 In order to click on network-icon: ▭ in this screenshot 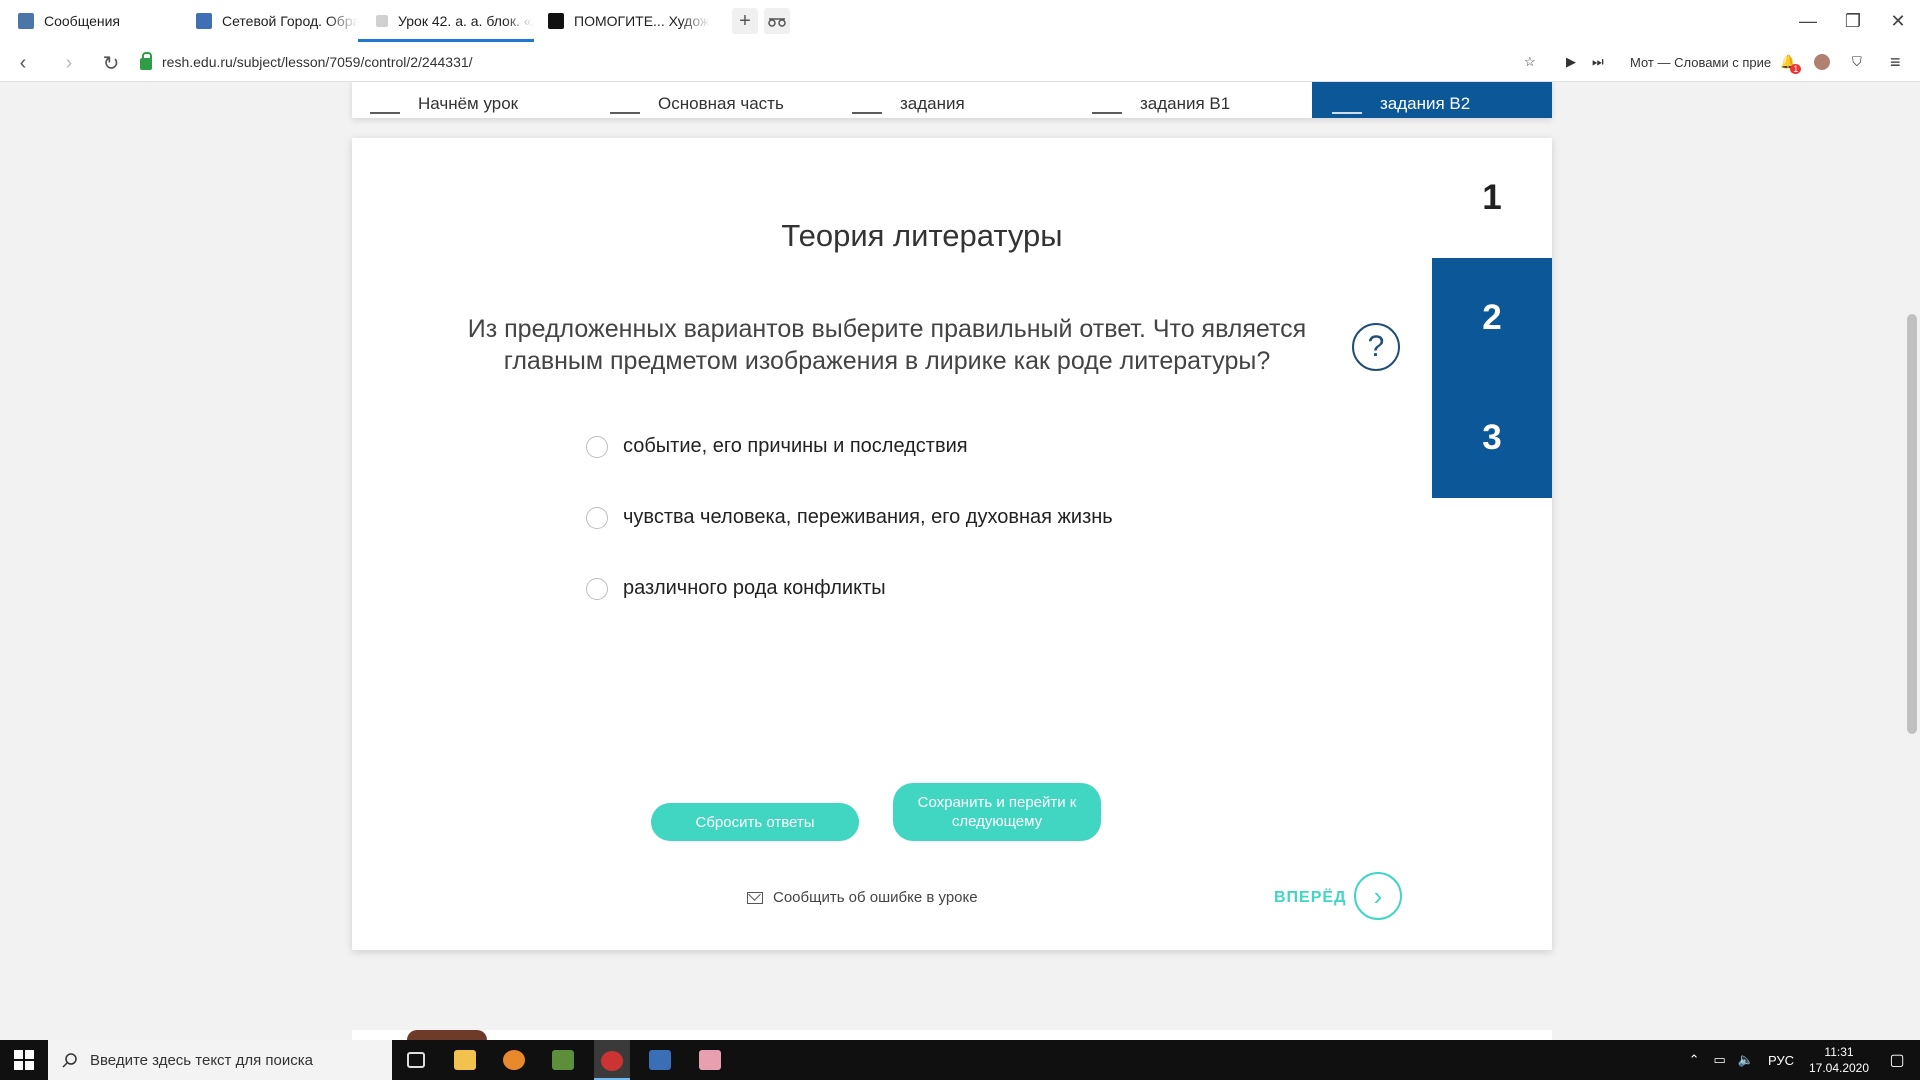, I will do `click(1719, 1060)`.